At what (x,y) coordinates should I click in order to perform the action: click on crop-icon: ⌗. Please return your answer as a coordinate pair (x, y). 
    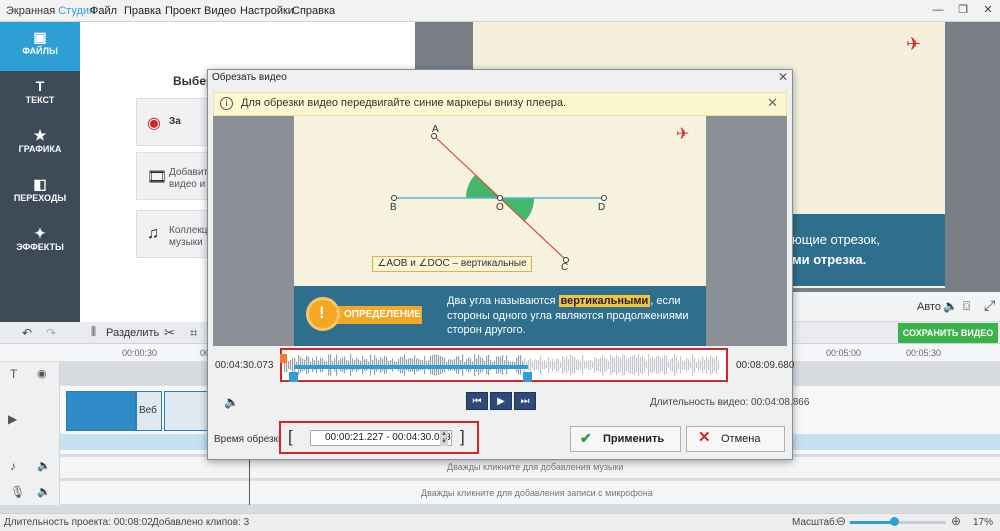
    Looking at the image, I should click on (193, 333).